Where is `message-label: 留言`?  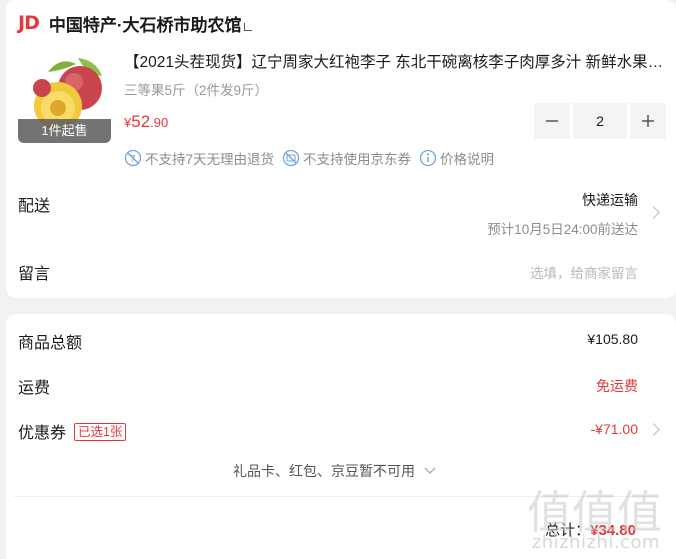
message-label: 留言 is located at coordinates (34, 274).